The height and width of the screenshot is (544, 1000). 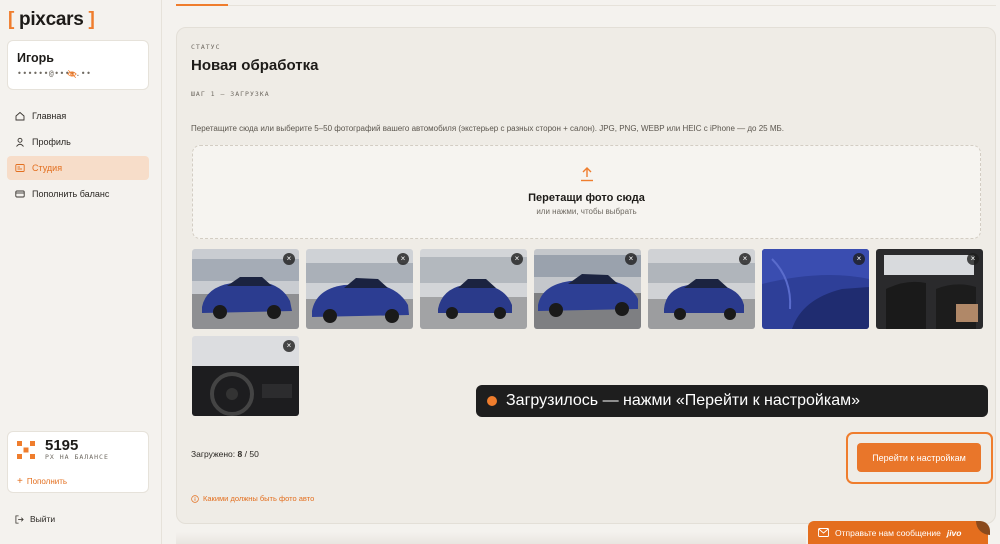 What do you see at coordinates (62, 445) in the screenshot?
I see `balance-amount: 5195` at bounding box center [62, 445].